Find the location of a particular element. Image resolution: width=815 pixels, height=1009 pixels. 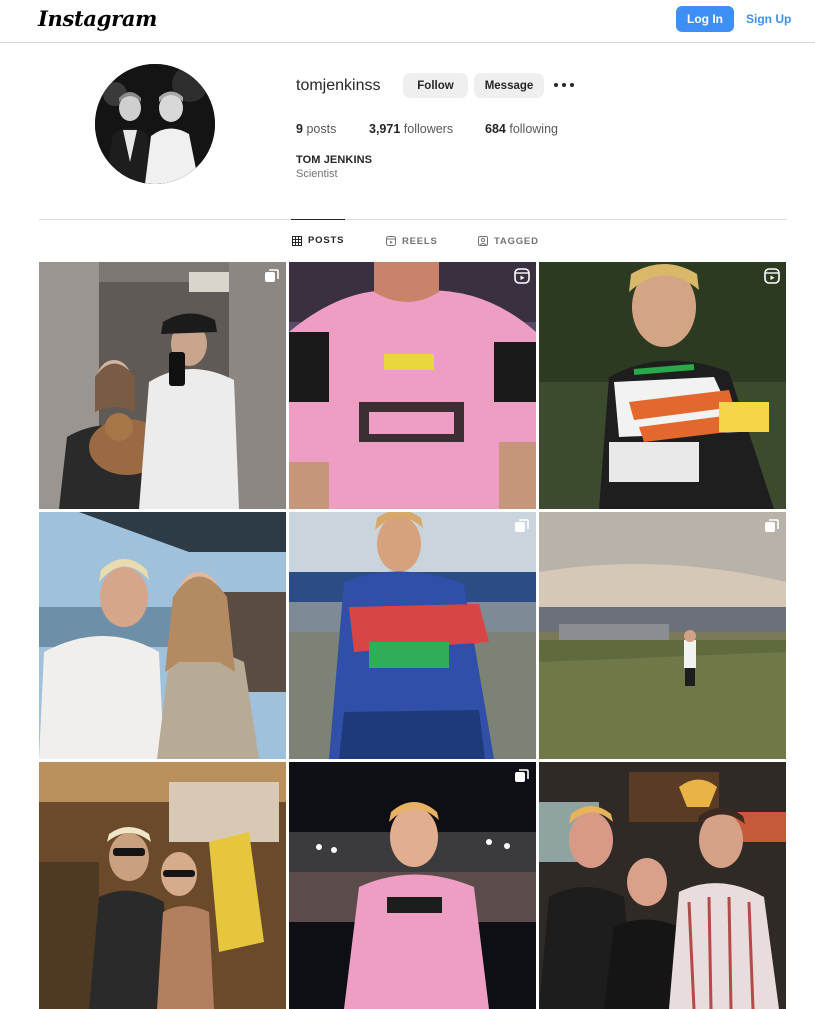

post-image-tigers-jersey is located at coordinates (662, 385).